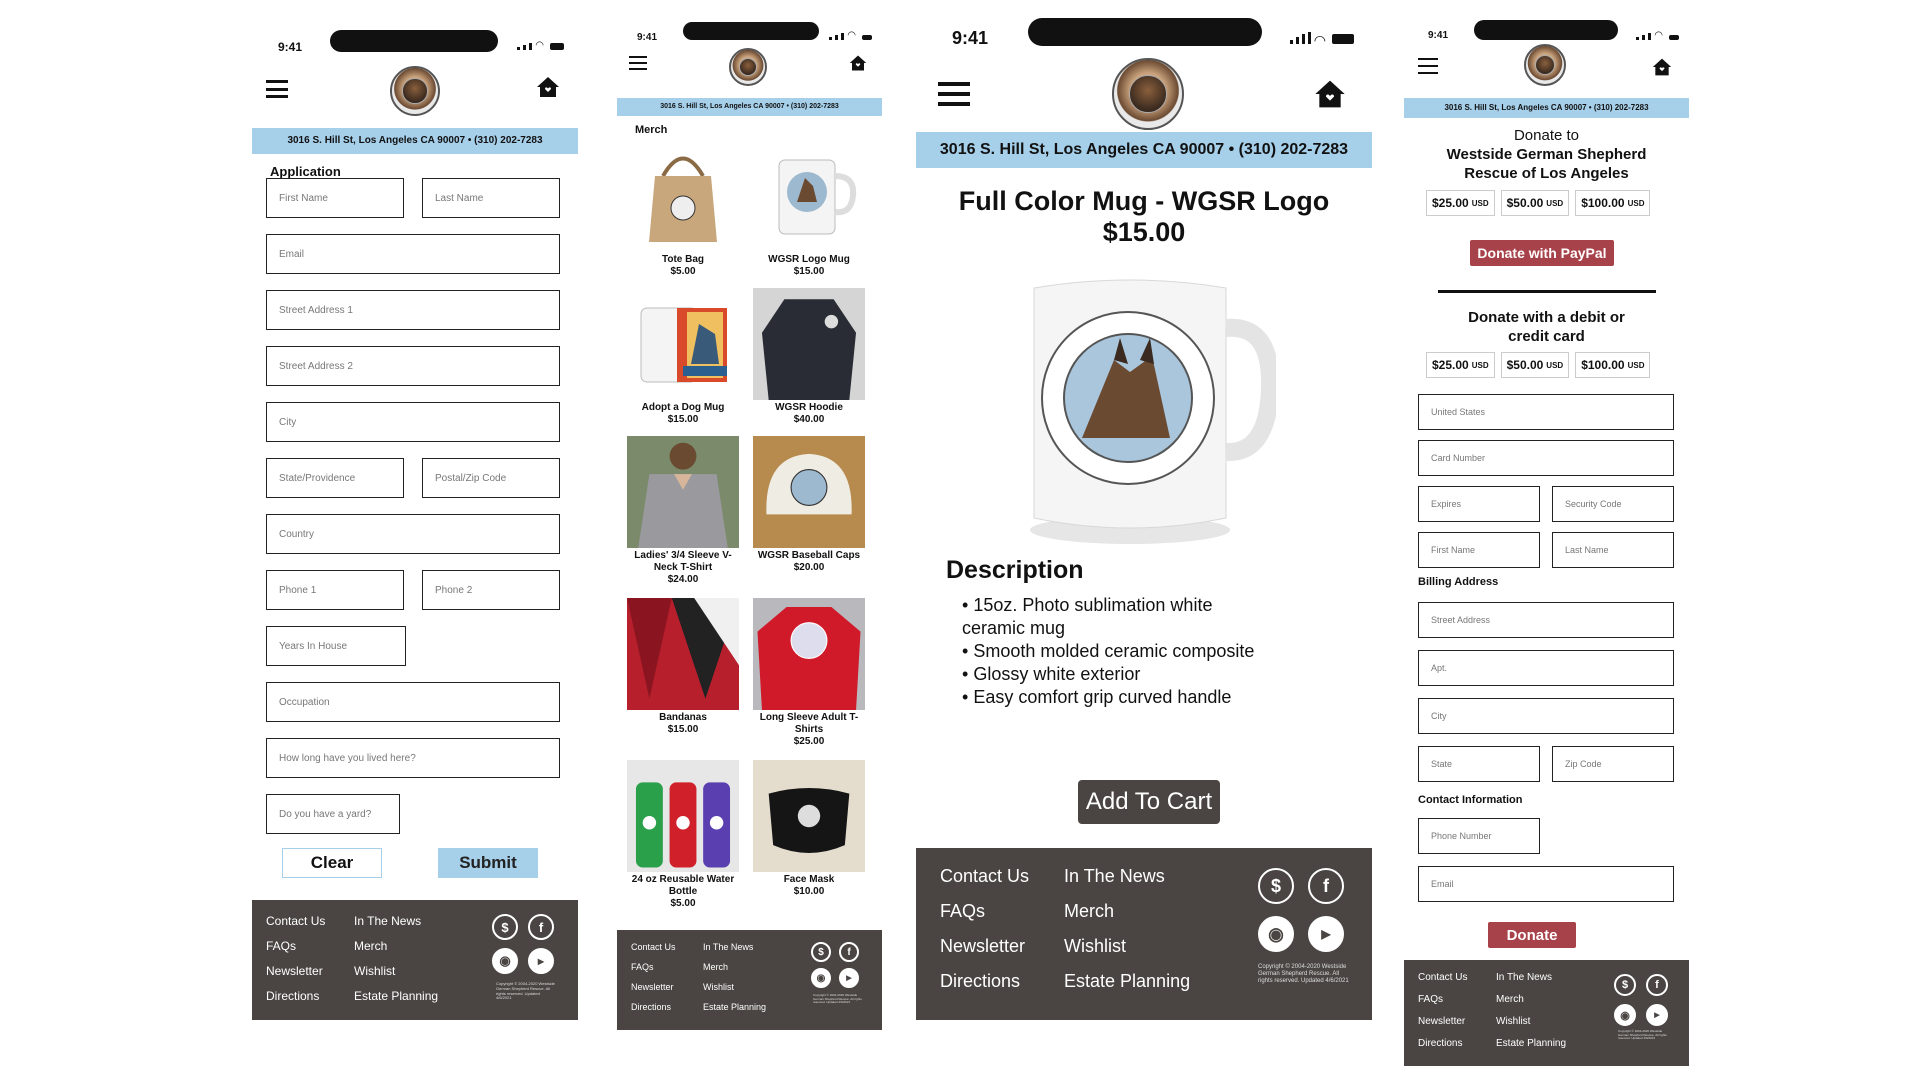 Image resolution: width=1920 pixels, height=1080 pixels. I want to click on zip-field: Postal/Zip Code, so click(491, 478).